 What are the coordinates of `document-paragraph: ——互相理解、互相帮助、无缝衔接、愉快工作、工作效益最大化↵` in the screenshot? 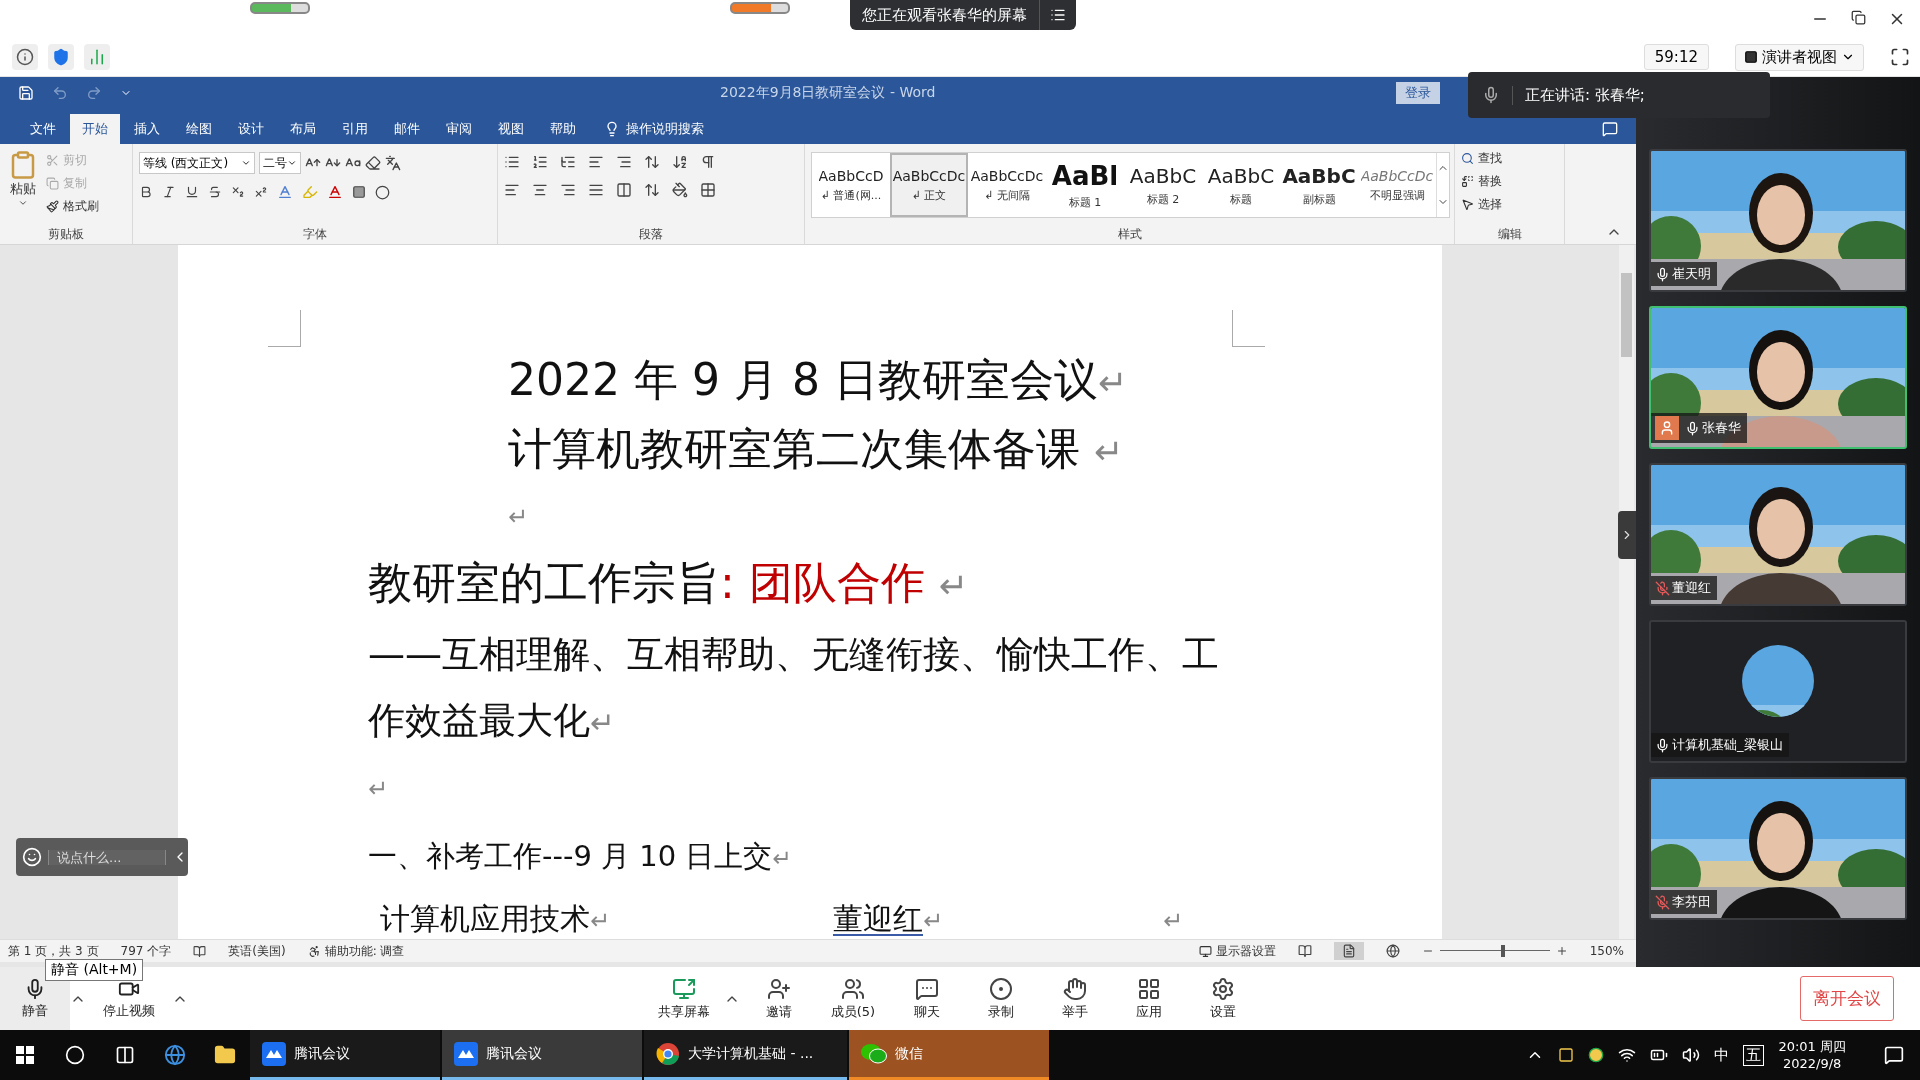 It's located at (794, 688).